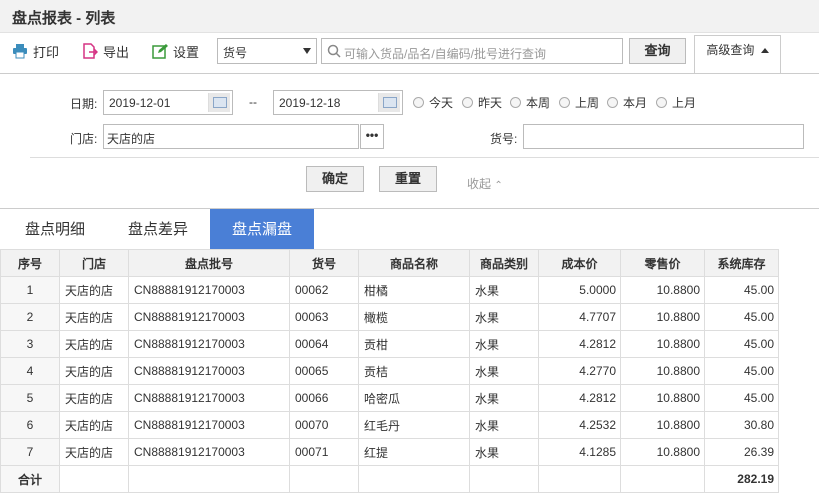 The image size is (819, 495). Describe the element at coordinates (741, 290) in the screenshot. I see `table-cell: 45.00` at that location.